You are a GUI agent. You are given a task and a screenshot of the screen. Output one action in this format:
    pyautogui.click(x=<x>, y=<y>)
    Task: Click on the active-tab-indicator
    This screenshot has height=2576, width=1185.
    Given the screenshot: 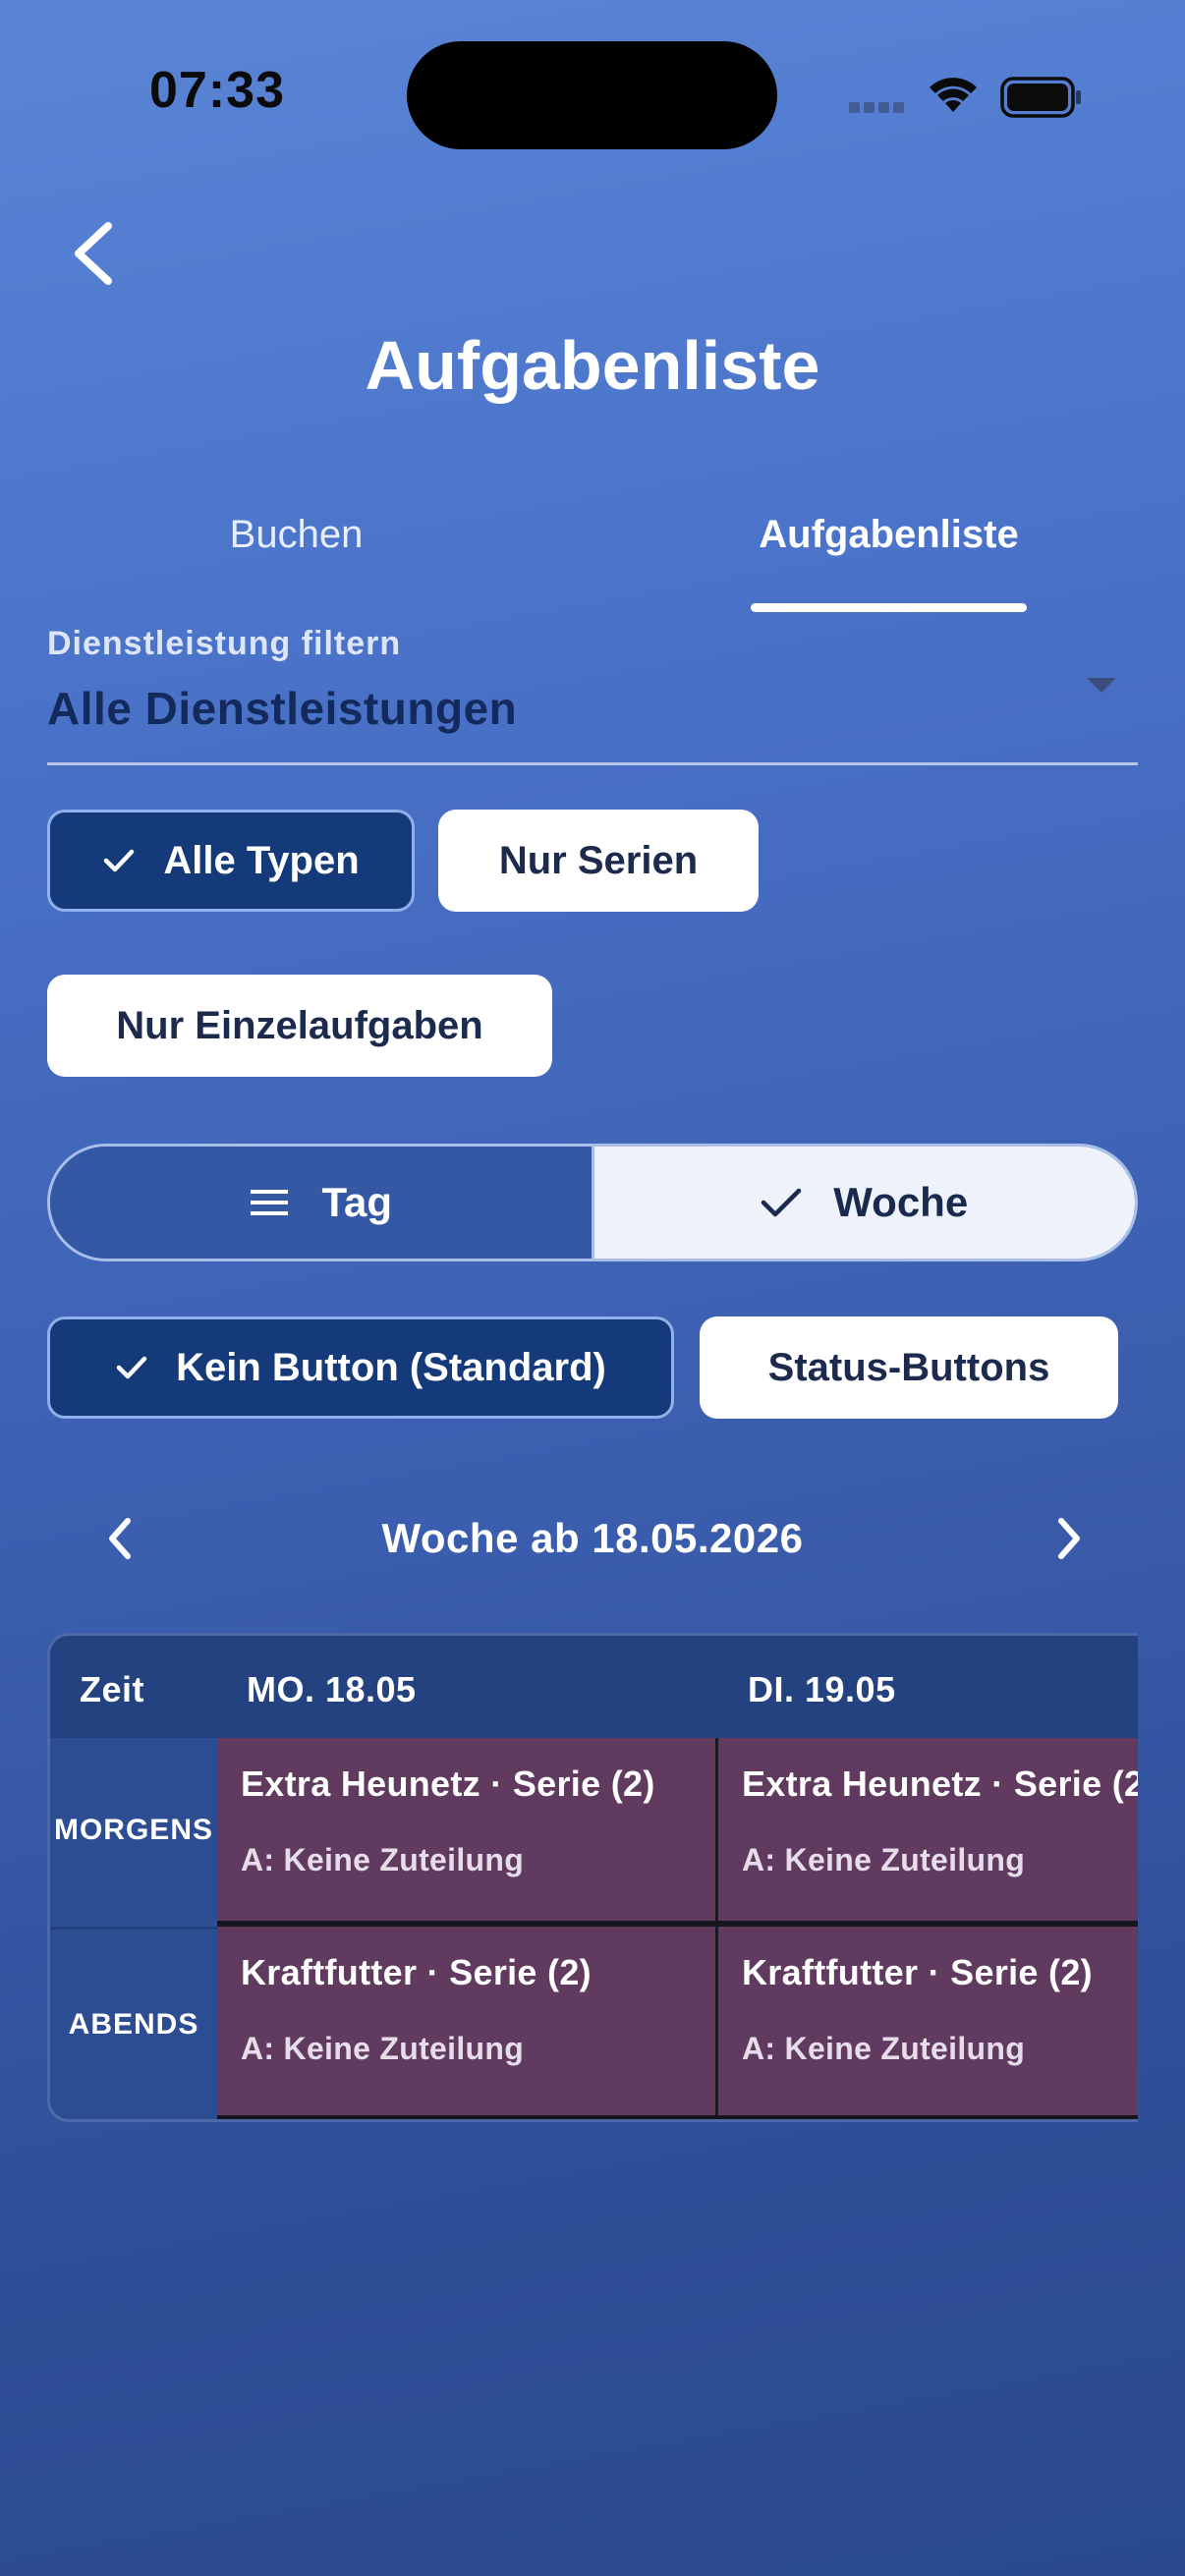 What is the action you would take?
    pyautogui.click(x=889, y=607)
    